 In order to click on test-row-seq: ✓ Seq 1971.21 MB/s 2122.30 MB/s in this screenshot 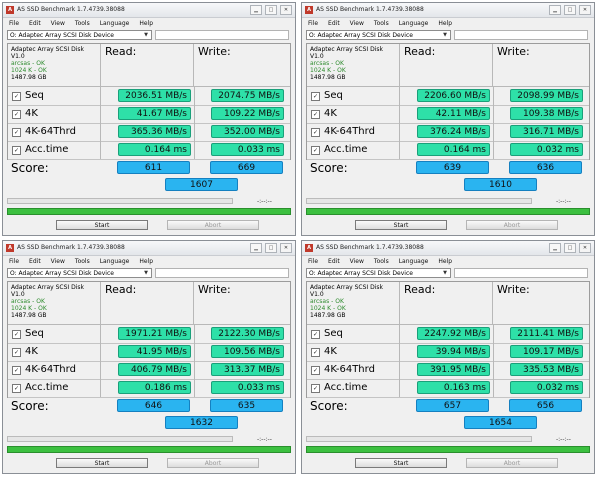, I will do `click(149, 334)`.